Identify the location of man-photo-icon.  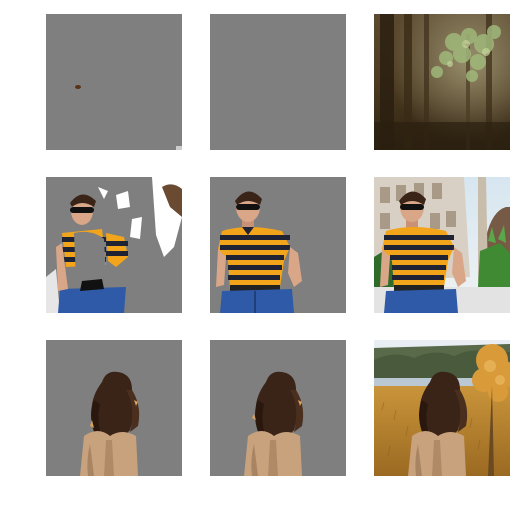
(442, 245).